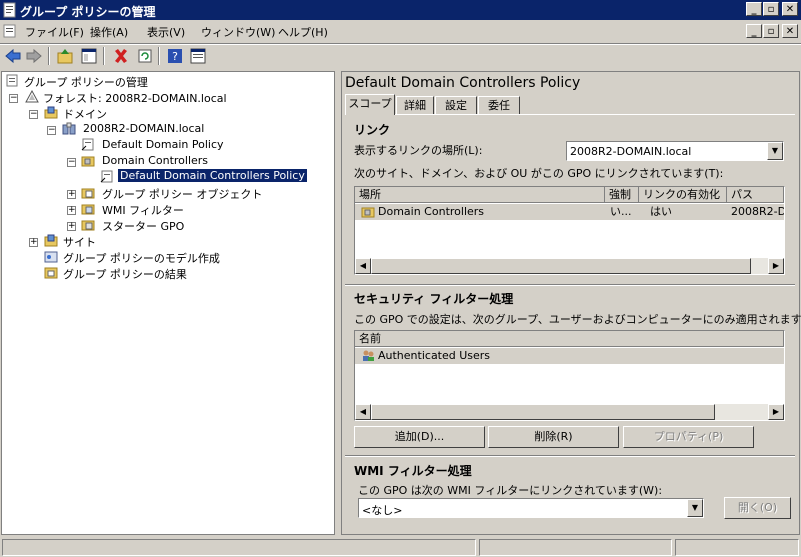 Image resolution: width=801 pixels, height=557 pixels. I want to click on menu-window: ウィンドウ(W), so click(238, 32).